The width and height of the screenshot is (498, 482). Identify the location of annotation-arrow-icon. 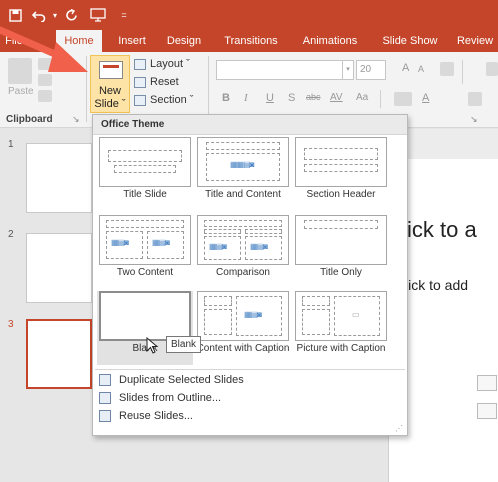
(44, 49).